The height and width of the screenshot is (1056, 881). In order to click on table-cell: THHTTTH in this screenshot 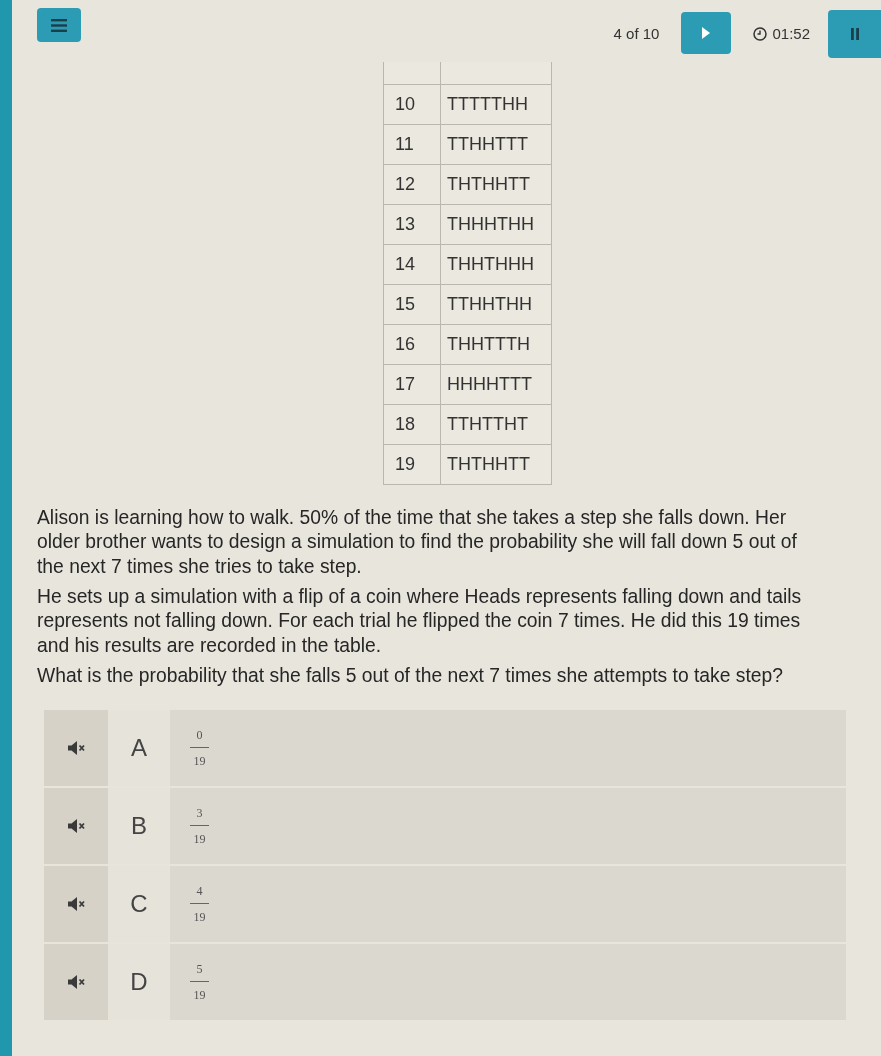, I will do `click(496, 344)`.